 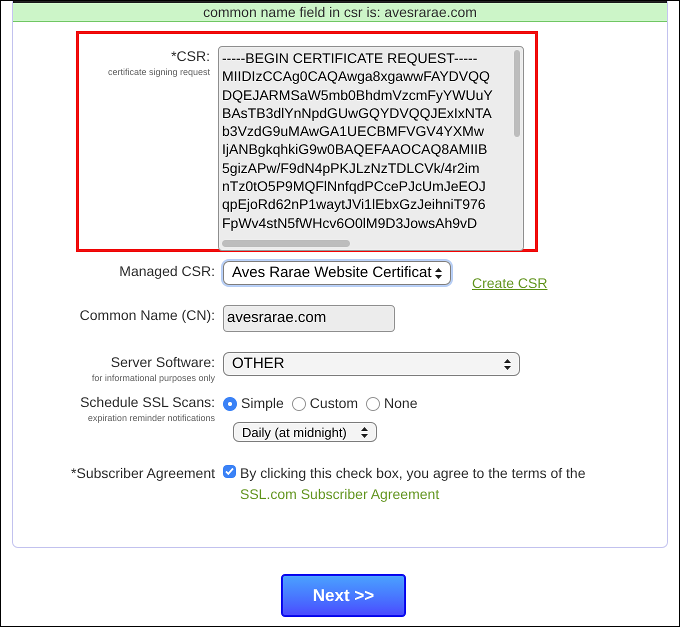 I want to click on csr-text-line: -----BEGIN CERTIFICATE REQUEST-----, so click(x=350, y=58).